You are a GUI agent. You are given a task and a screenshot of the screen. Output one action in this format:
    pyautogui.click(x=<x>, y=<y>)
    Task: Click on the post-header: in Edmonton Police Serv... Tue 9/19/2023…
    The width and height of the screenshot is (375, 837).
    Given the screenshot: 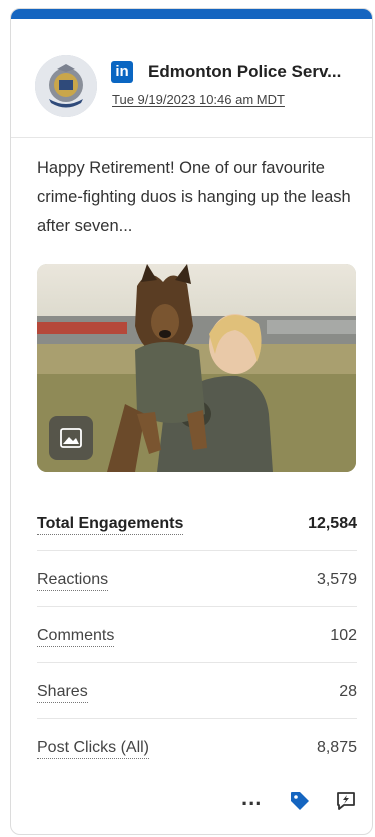 What is the action you would take?
    pyautogui.click(x=191, y=78)
    